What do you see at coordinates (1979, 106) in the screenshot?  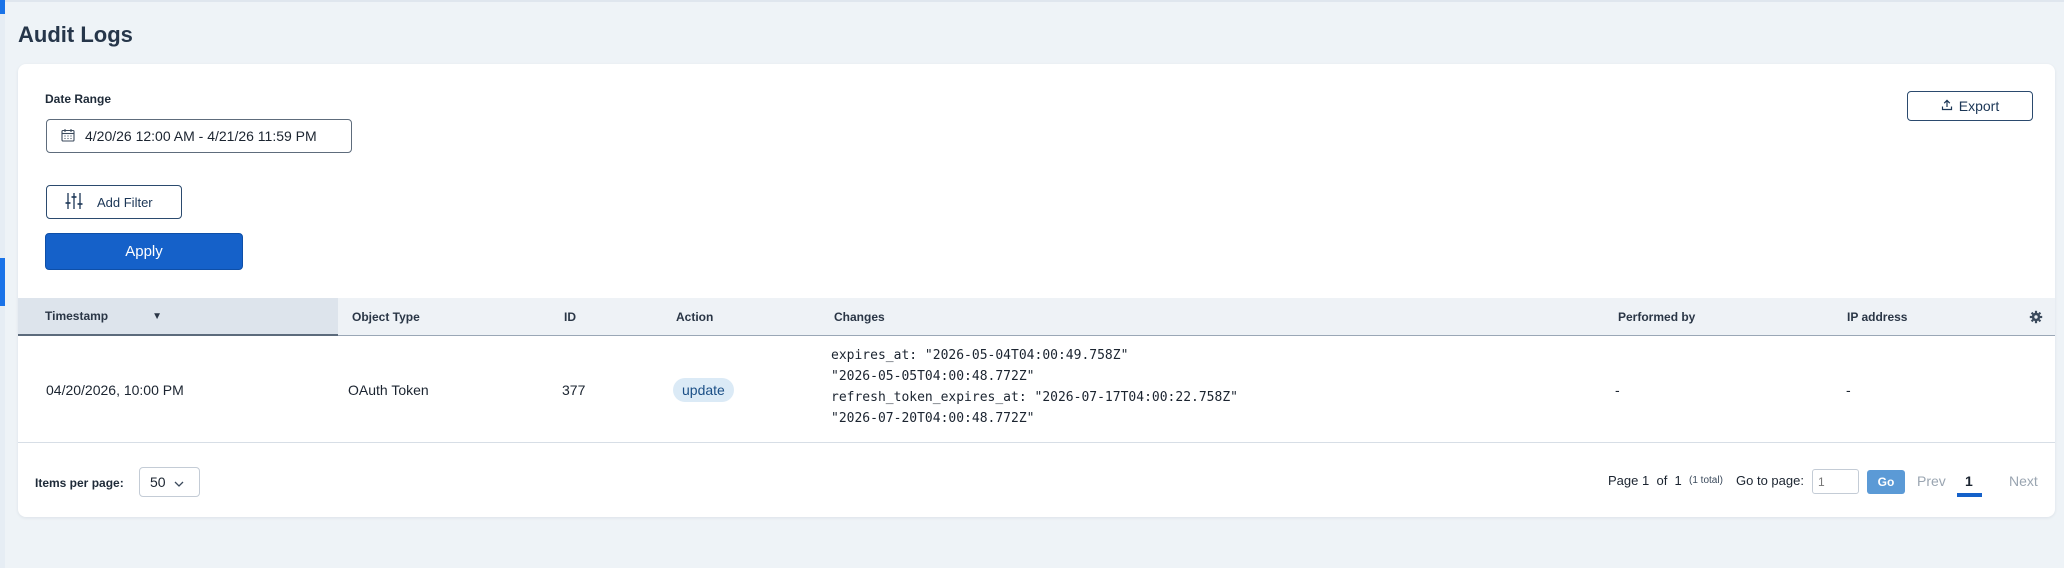 I see `export-label: Export` at bounding box center [1979, 106].